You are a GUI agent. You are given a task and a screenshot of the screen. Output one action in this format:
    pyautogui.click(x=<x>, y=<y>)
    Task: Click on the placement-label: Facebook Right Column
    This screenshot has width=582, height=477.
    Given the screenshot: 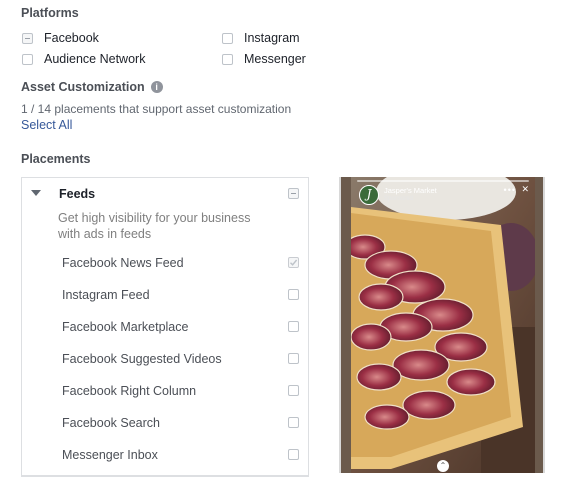 What is the action you would take?
    pyautogui.click(x=129, y=391)
    